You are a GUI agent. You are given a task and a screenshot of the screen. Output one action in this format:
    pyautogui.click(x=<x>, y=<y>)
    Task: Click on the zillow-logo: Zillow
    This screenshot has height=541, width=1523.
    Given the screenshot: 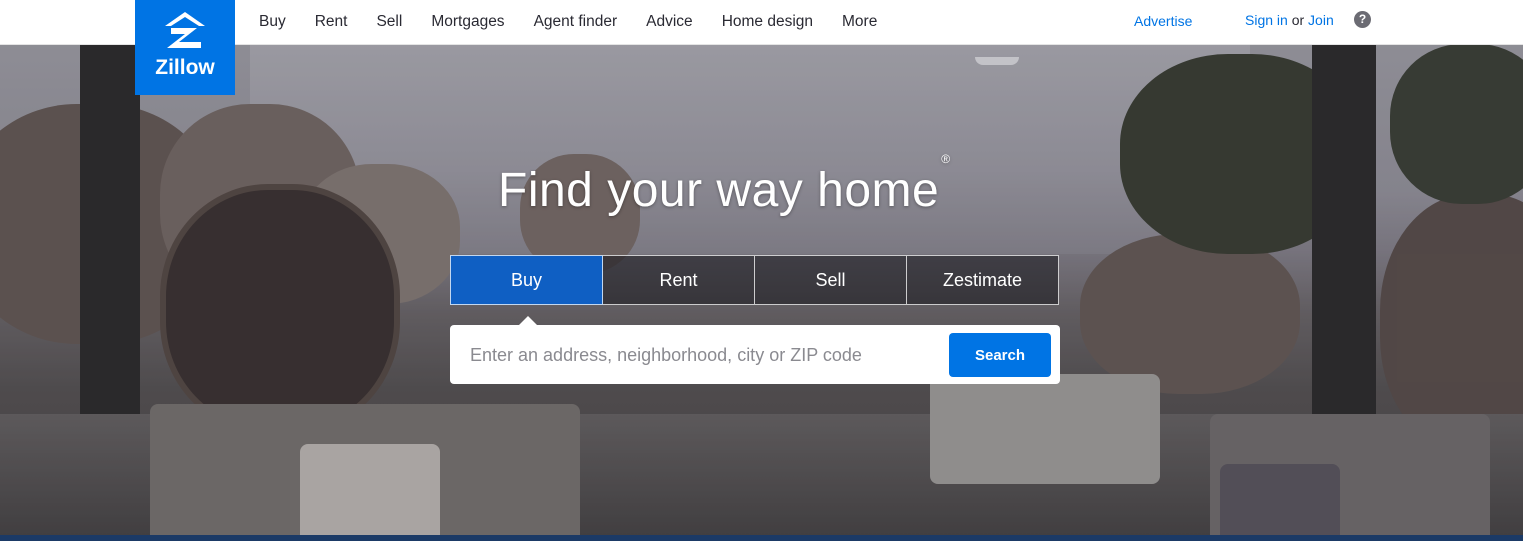 What is the action you would take?
    pyautogui.click(x=185, y=47)
    